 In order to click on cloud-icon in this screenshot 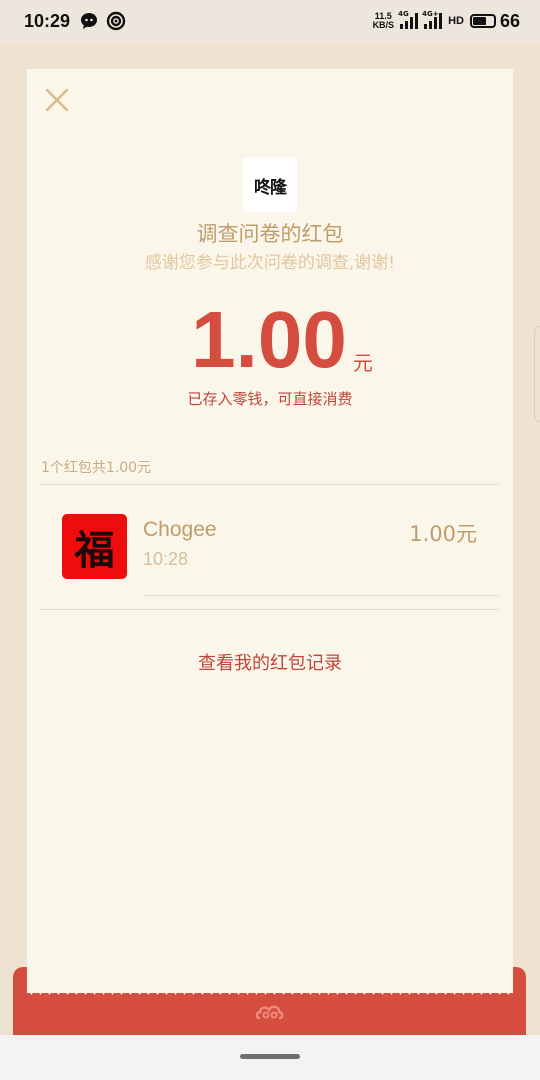, I will do `click(269, 1012)`.